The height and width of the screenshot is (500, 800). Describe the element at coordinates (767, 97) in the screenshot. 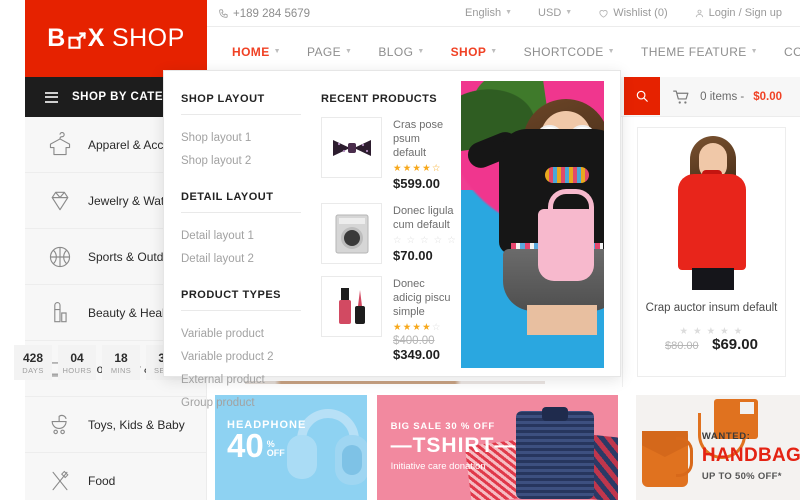

I see `cart-amount: $0.00` at that location.